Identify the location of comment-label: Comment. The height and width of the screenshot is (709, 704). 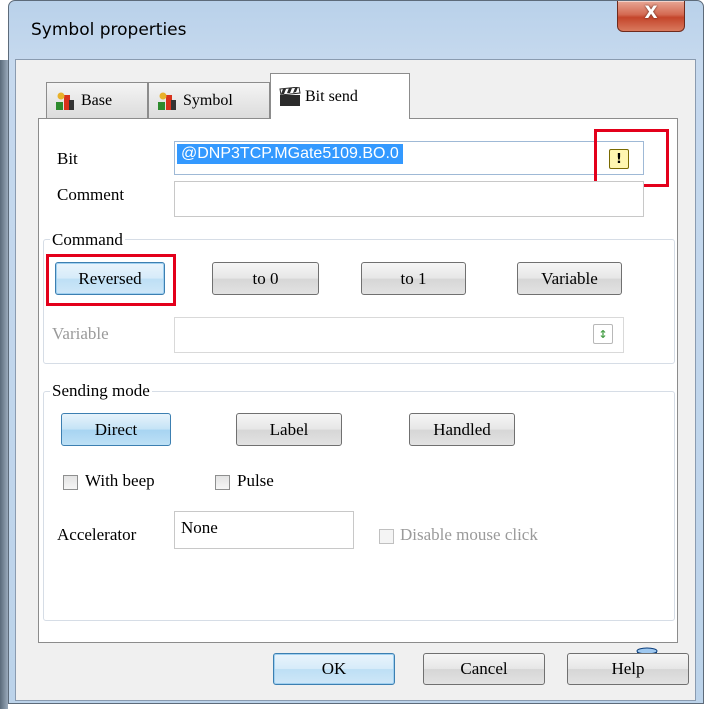
(91, 194).